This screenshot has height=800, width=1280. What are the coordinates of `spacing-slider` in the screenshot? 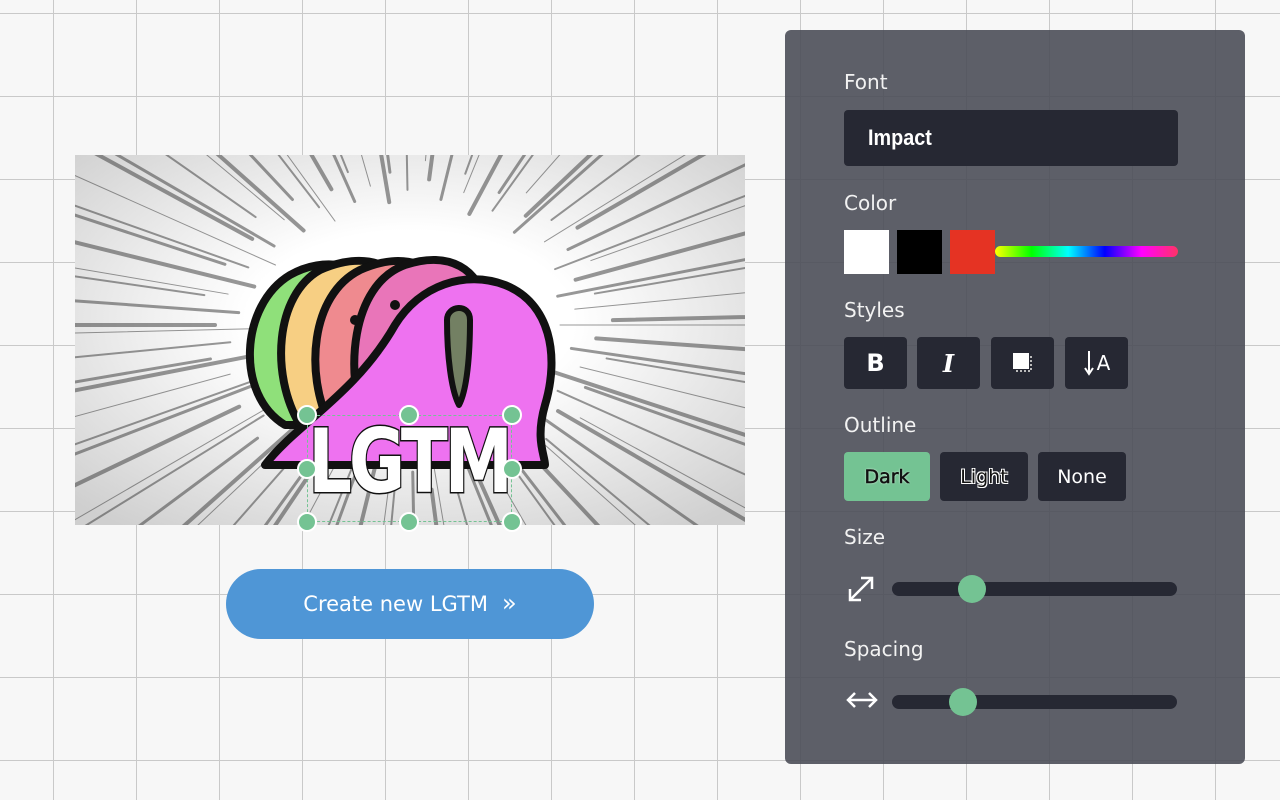 It's located at (1034, 702).